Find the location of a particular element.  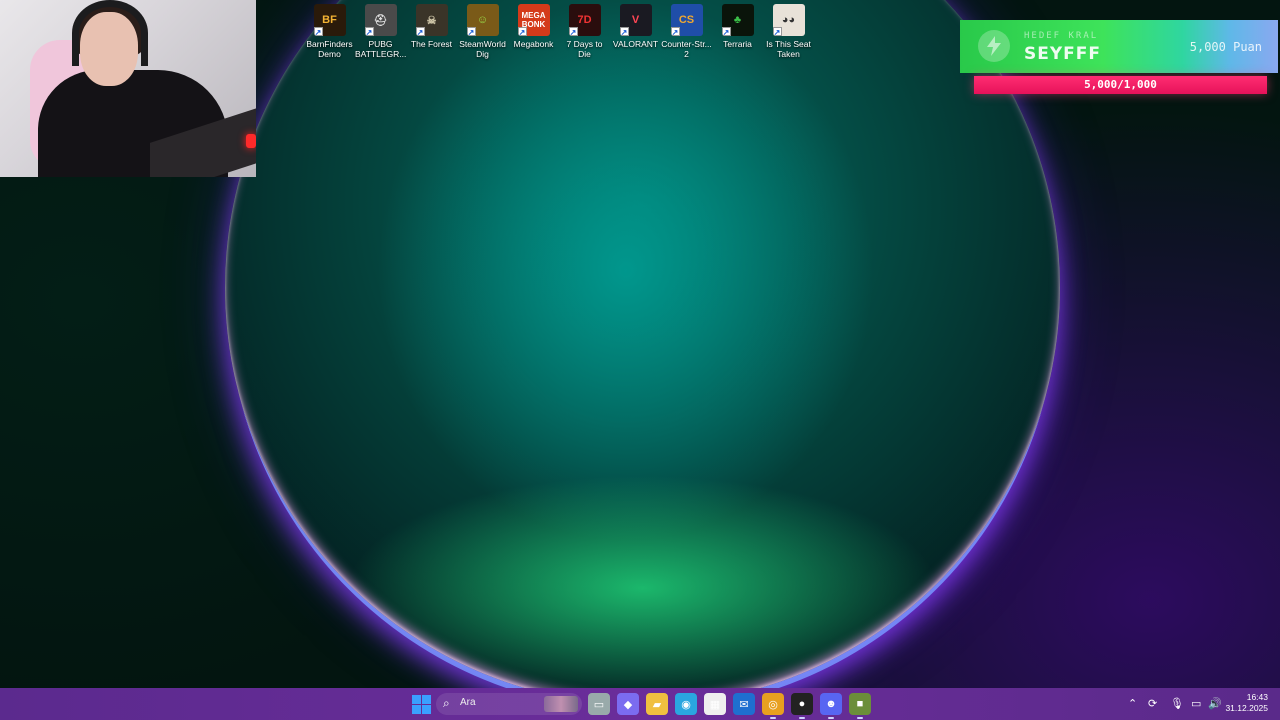

app-glyph: ▰ is located at coordinates (657, 704).